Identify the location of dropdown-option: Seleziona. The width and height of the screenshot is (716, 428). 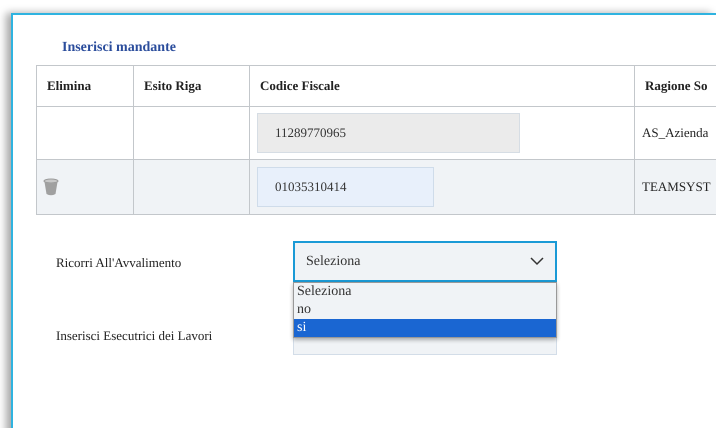
(425, 292).